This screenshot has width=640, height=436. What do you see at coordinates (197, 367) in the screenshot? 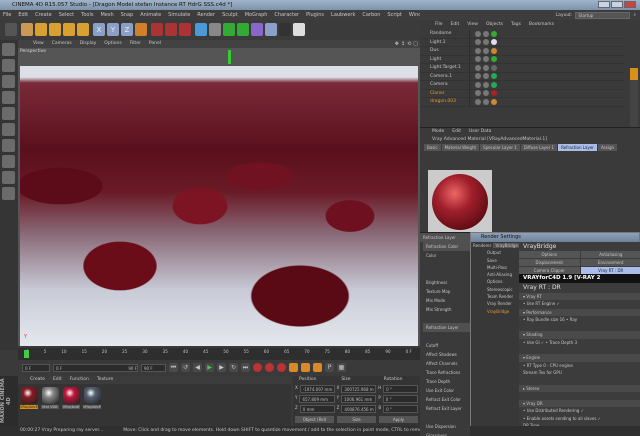
I see `prev-frame-button: ◀` at bounding box center [197, 367].